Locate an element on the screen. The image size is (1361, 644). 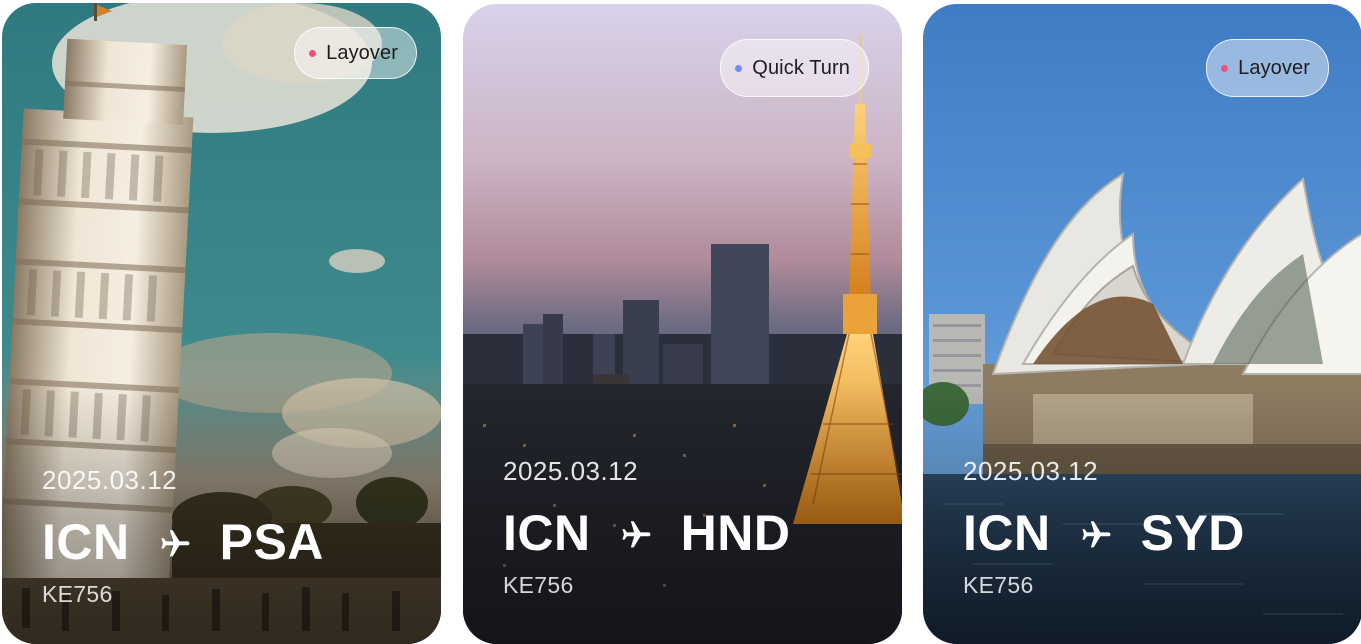
trip-info: 2025.03.12 ICN SYD KE756 is located at coordinates (1104, 527).